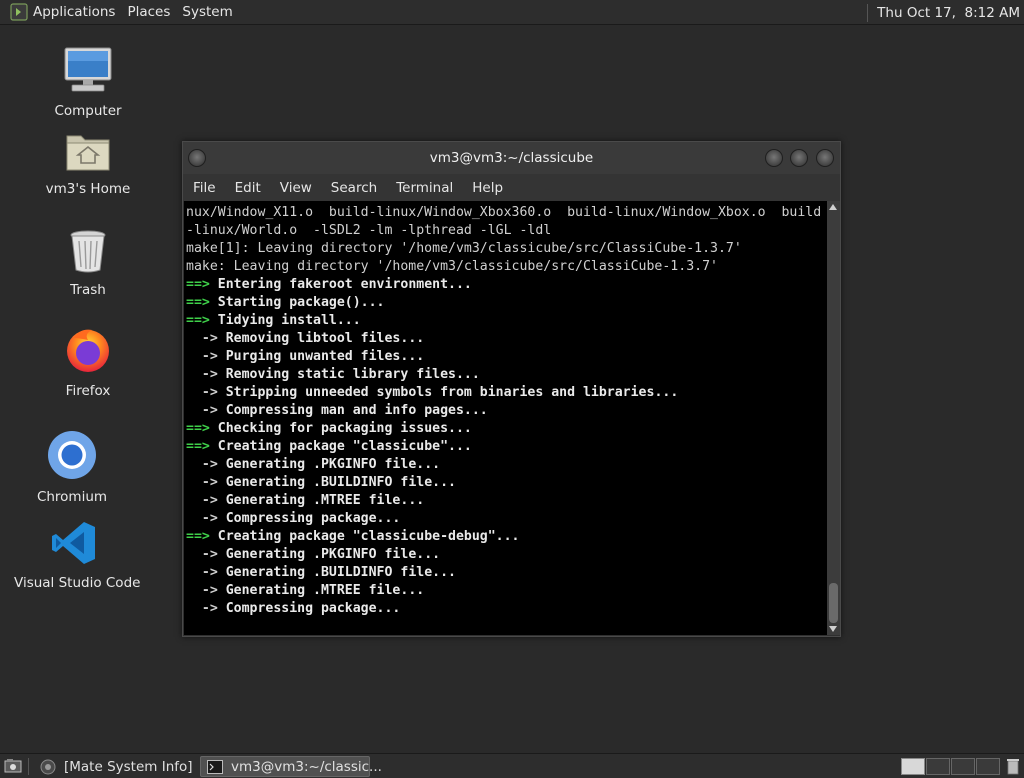 The height and width of the screenshot is (778, 1024). I want to click on desktop-icon-chromium: Chromium, so click(72, 467).